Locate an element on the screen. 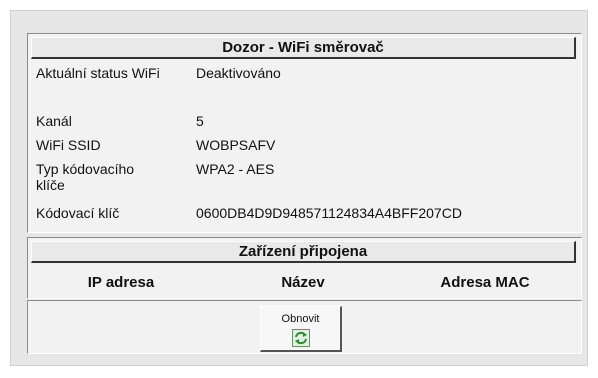 Image resolution: width=598 pixels, height=378 pixels. connected-devices-title: Zařízení připojena is located at coordinates (303, 252).